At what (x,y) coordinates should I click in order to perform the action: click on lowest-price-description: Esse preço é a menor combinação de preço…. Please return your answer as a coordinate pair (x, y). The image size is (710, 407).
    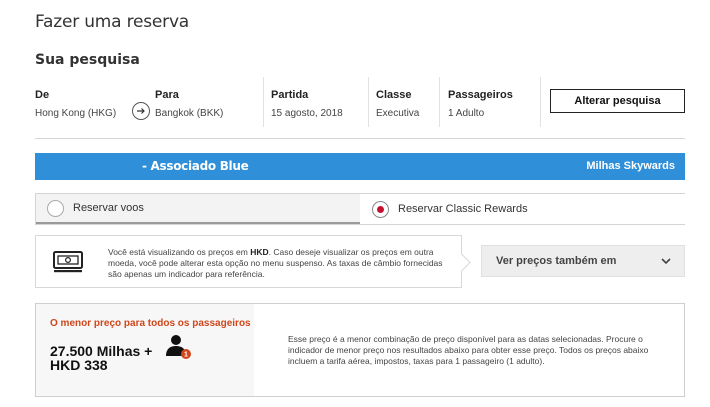
    Looking at the image, I should click on (468, 350).